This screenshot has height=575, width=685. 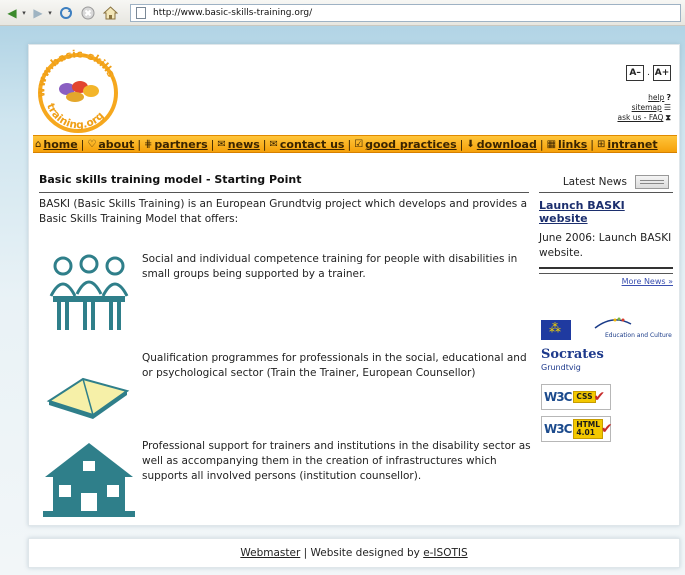 What do you see at coordinates (601, 144) in the screenshot?
I see `intranet-icon: ⊞` at bounding box center [601, 144].